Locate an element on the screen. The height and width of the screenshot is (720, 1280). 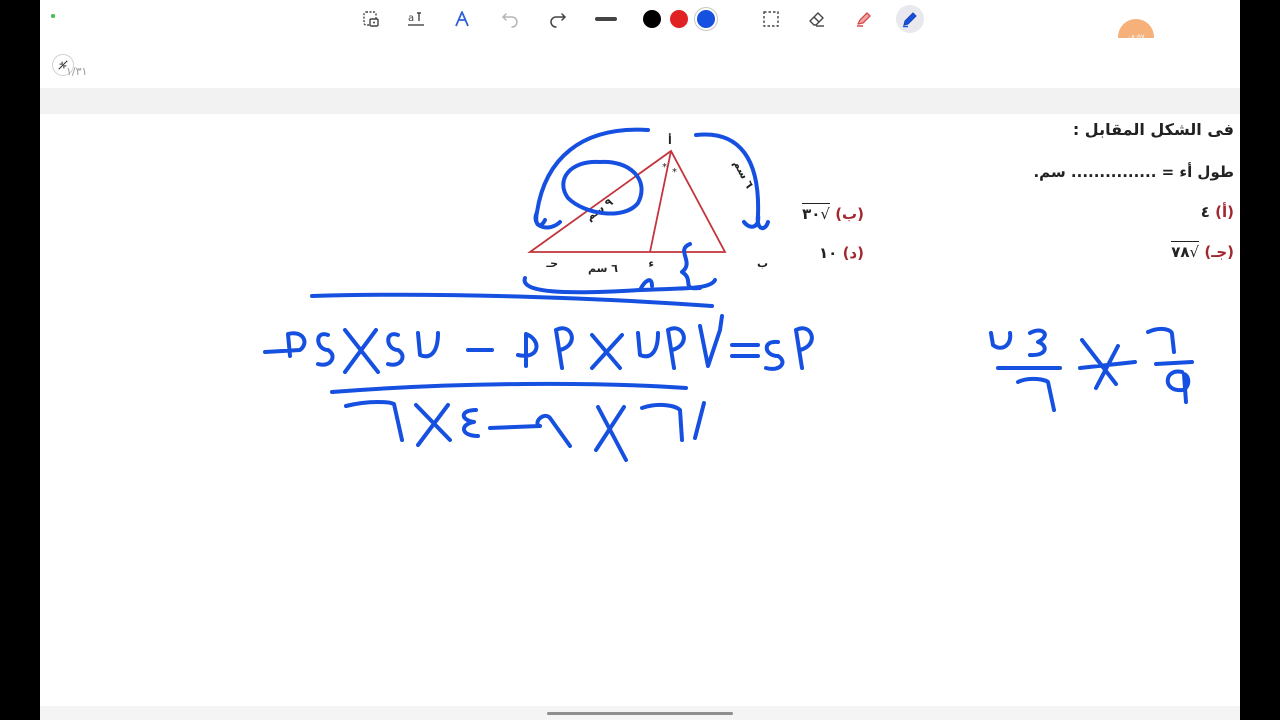
ink-proportion is located at coordinates (1091, 369).